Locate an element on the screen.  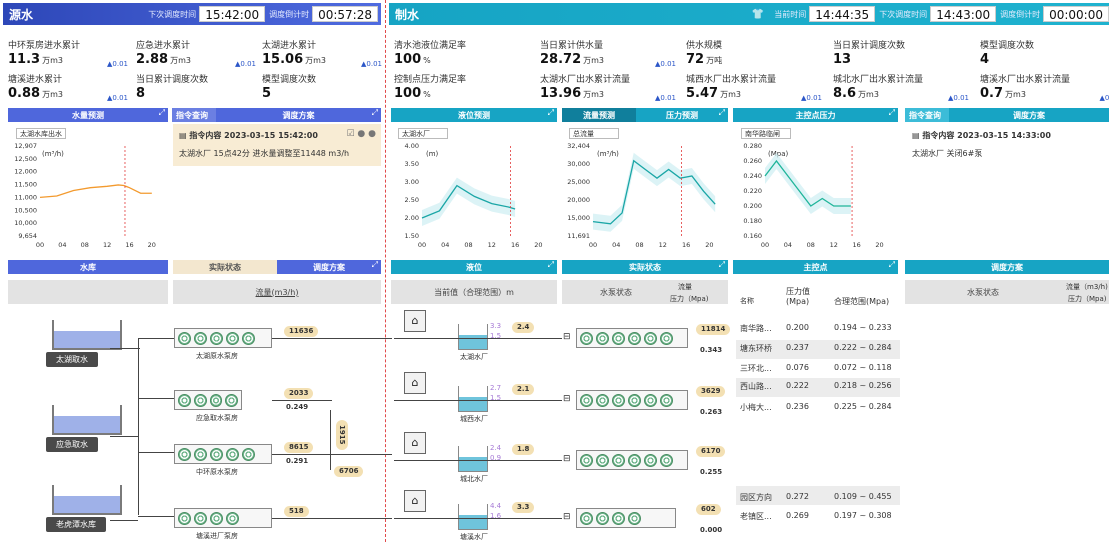
tab-dispatch-plan-2: 调度方案 is located at coordinates (1029, 115).